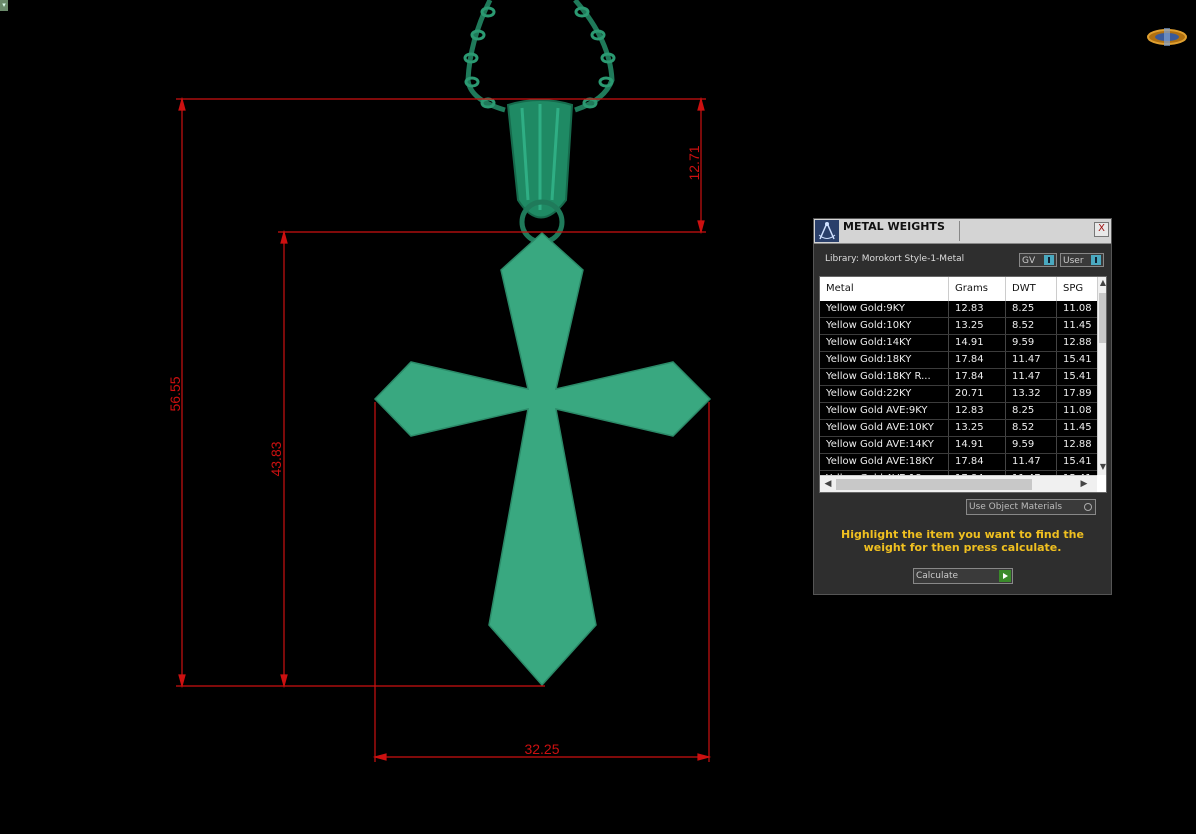 The width and height of the screenshot is (1196, 834). I want to click on column-header-metal: Metal, so click(884, 289).